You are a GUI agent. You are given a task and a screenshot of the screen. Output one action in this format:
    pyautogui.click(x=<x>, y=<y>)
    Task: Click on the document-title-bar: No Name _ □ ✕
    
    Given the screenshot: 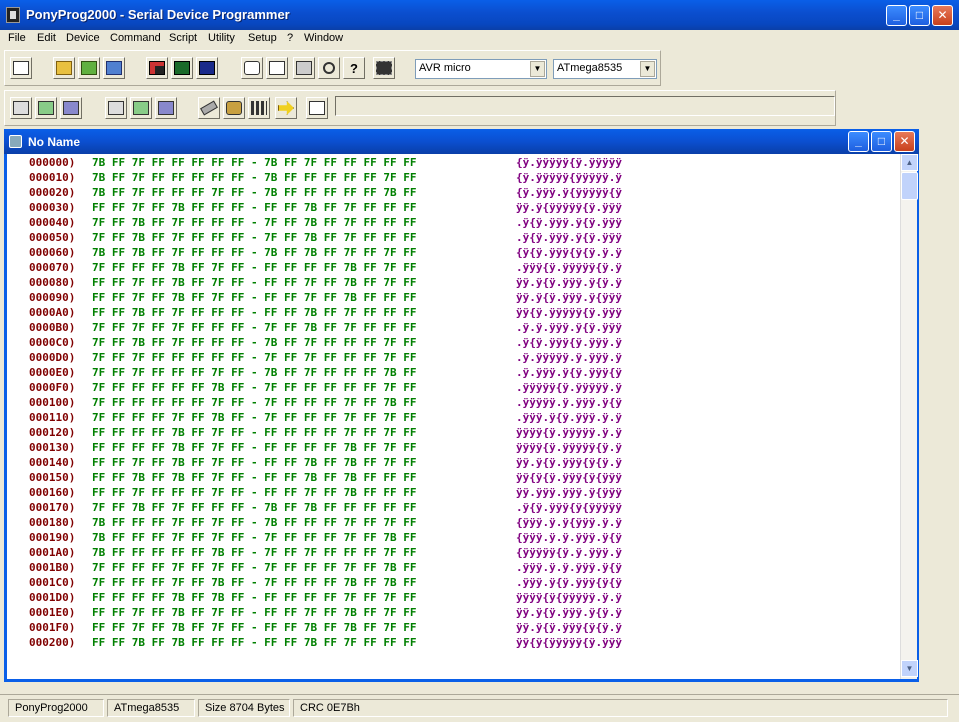 What is the action you would take?
    pyautogui.click(x=461, y=141)
    